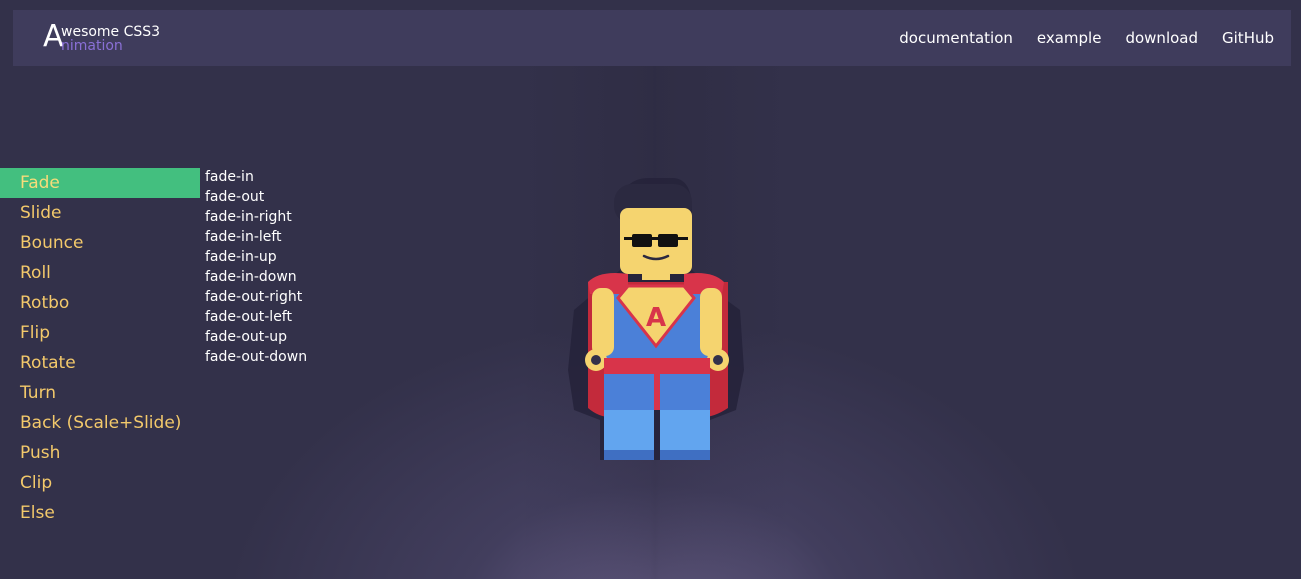 The height and width of the screenshot is (579, 1301). I want to click on nav-link-example: example, so click(1069, 38).